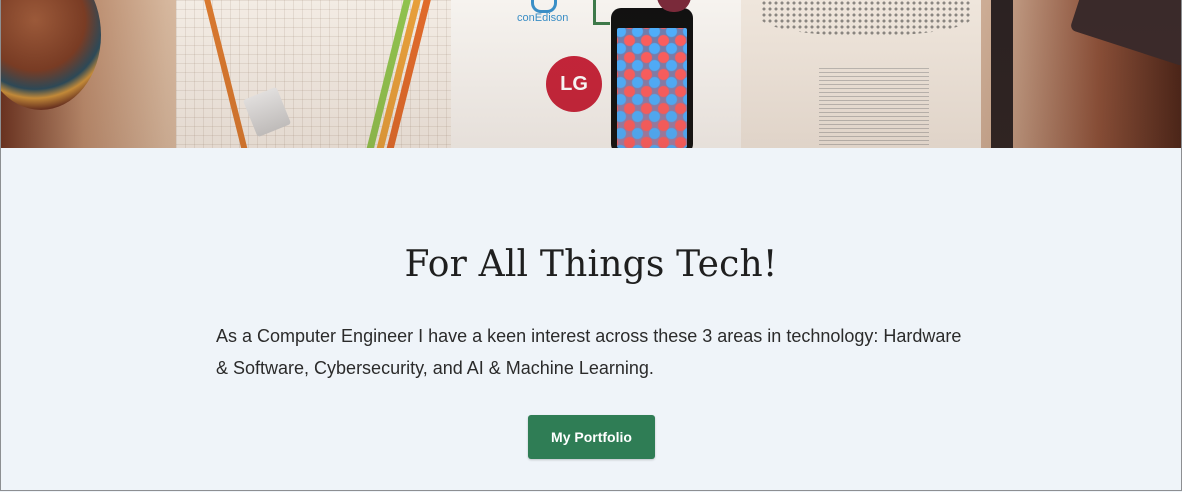 This screenshot has height=492, width=1182. I want to click on page-title: For All Things Tech!, so click(591, 264).